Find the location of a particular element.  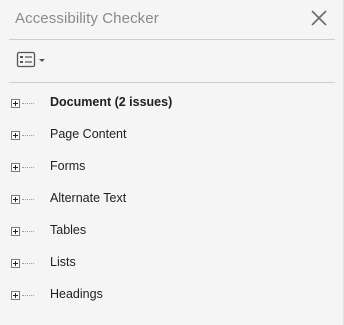

tree-item-label: Page Content is located at coordinates (88, 134).